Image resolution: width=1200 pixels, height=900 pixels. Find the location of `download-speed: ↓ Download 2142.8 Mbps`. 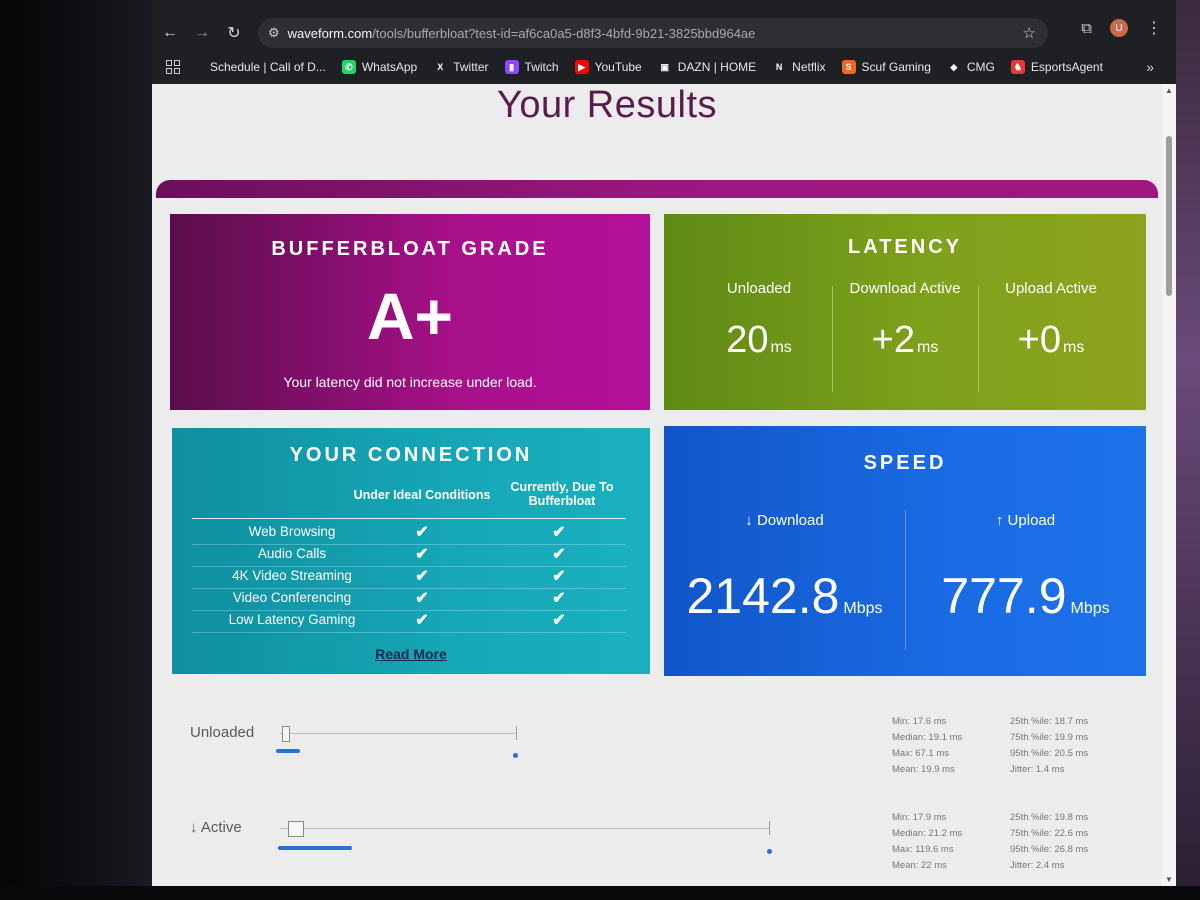

download-speed: ↓ Download 2142.8 Mbps is located at coordinates (784, 568).